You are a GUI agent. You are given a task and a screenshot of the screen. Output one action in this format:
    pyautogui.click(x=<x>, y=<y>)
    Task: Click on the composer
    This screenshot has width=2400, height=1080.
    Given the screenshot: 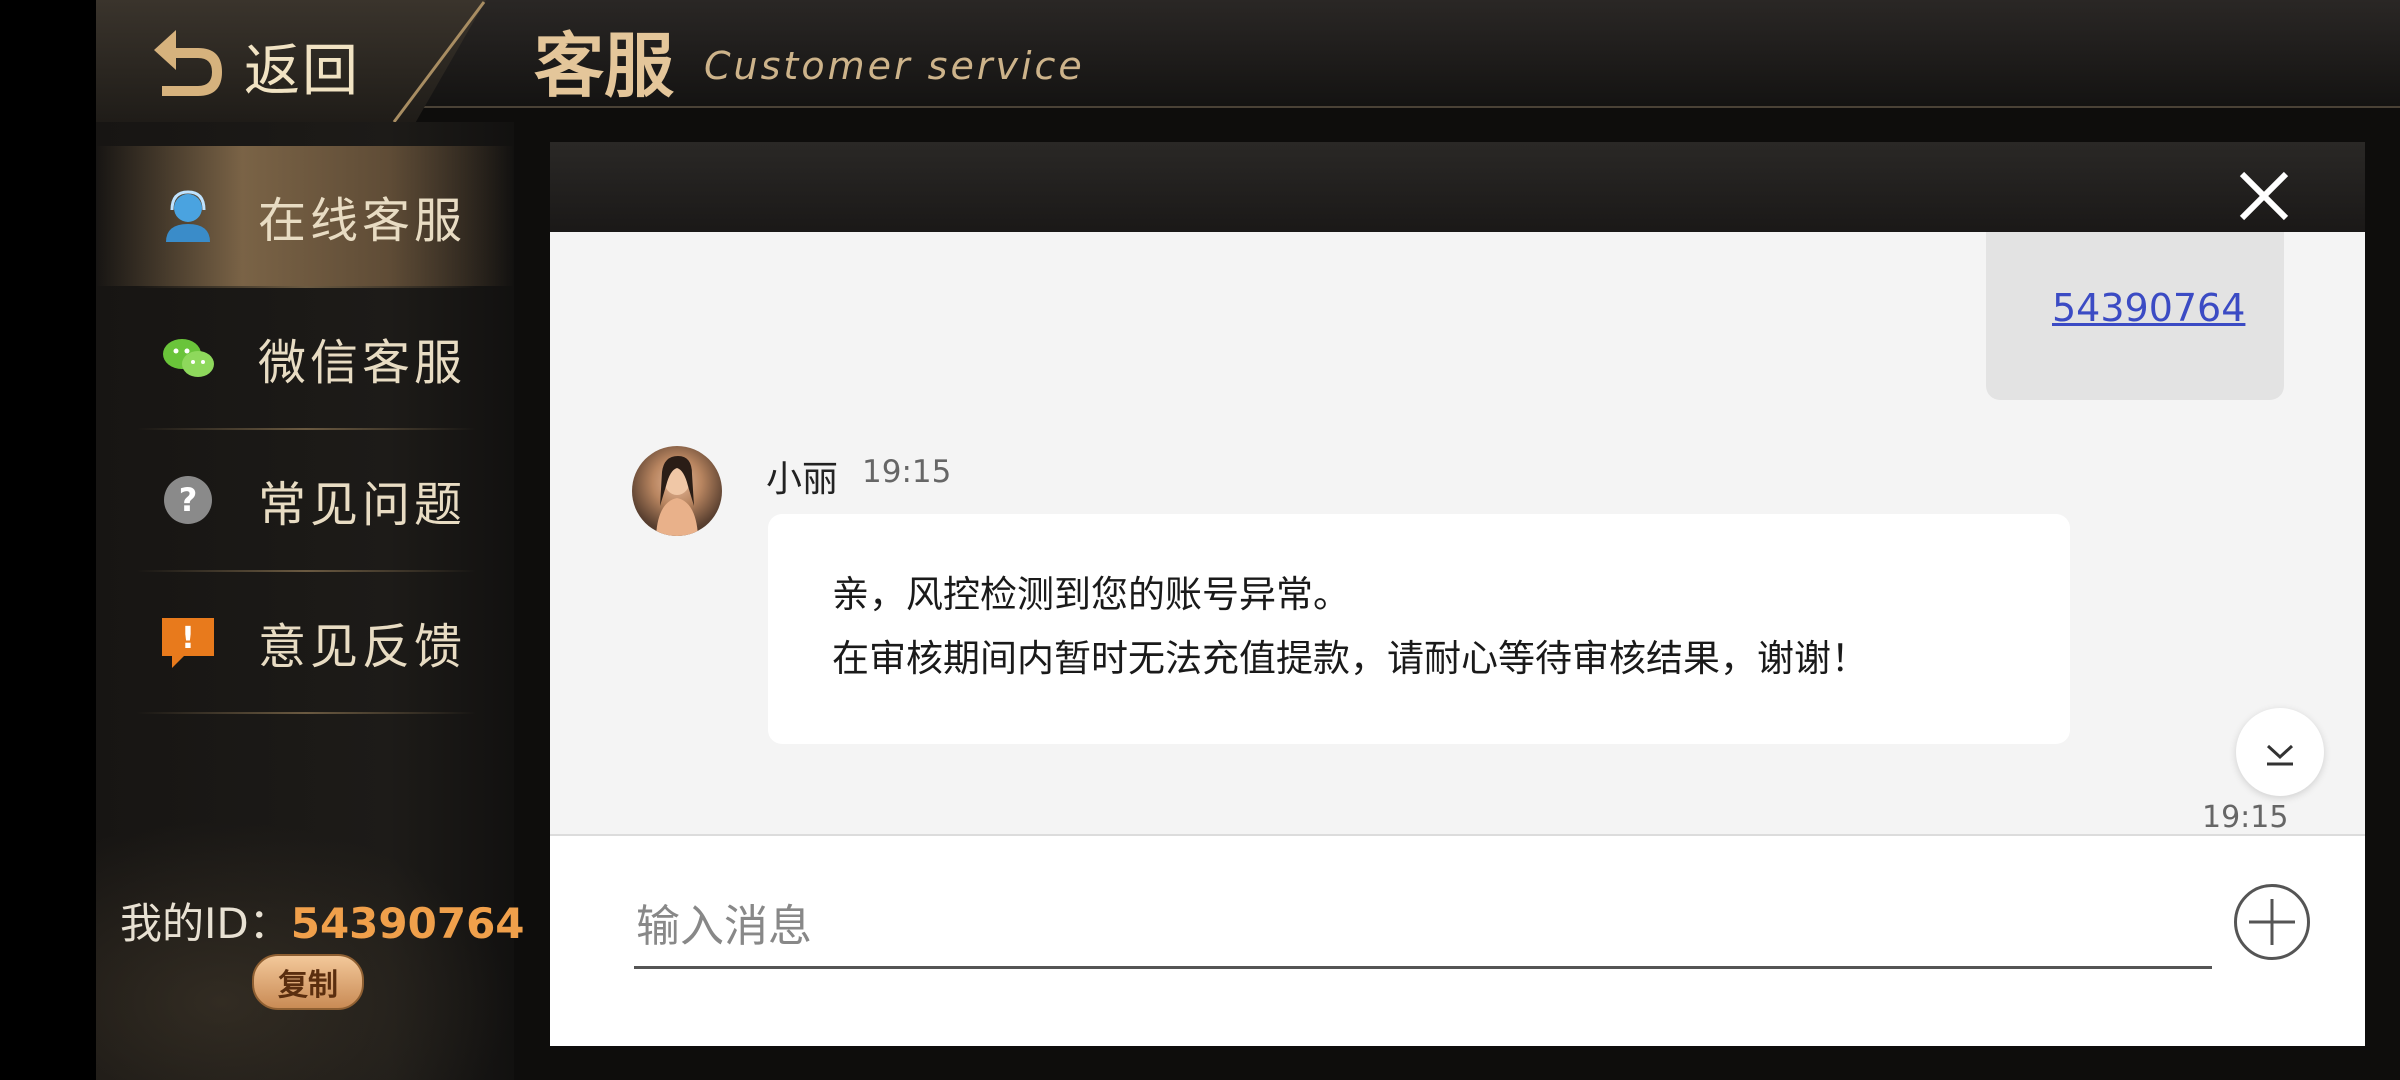 What is the action you would take?
    pyautogui.click(x=1457, y=940)
    